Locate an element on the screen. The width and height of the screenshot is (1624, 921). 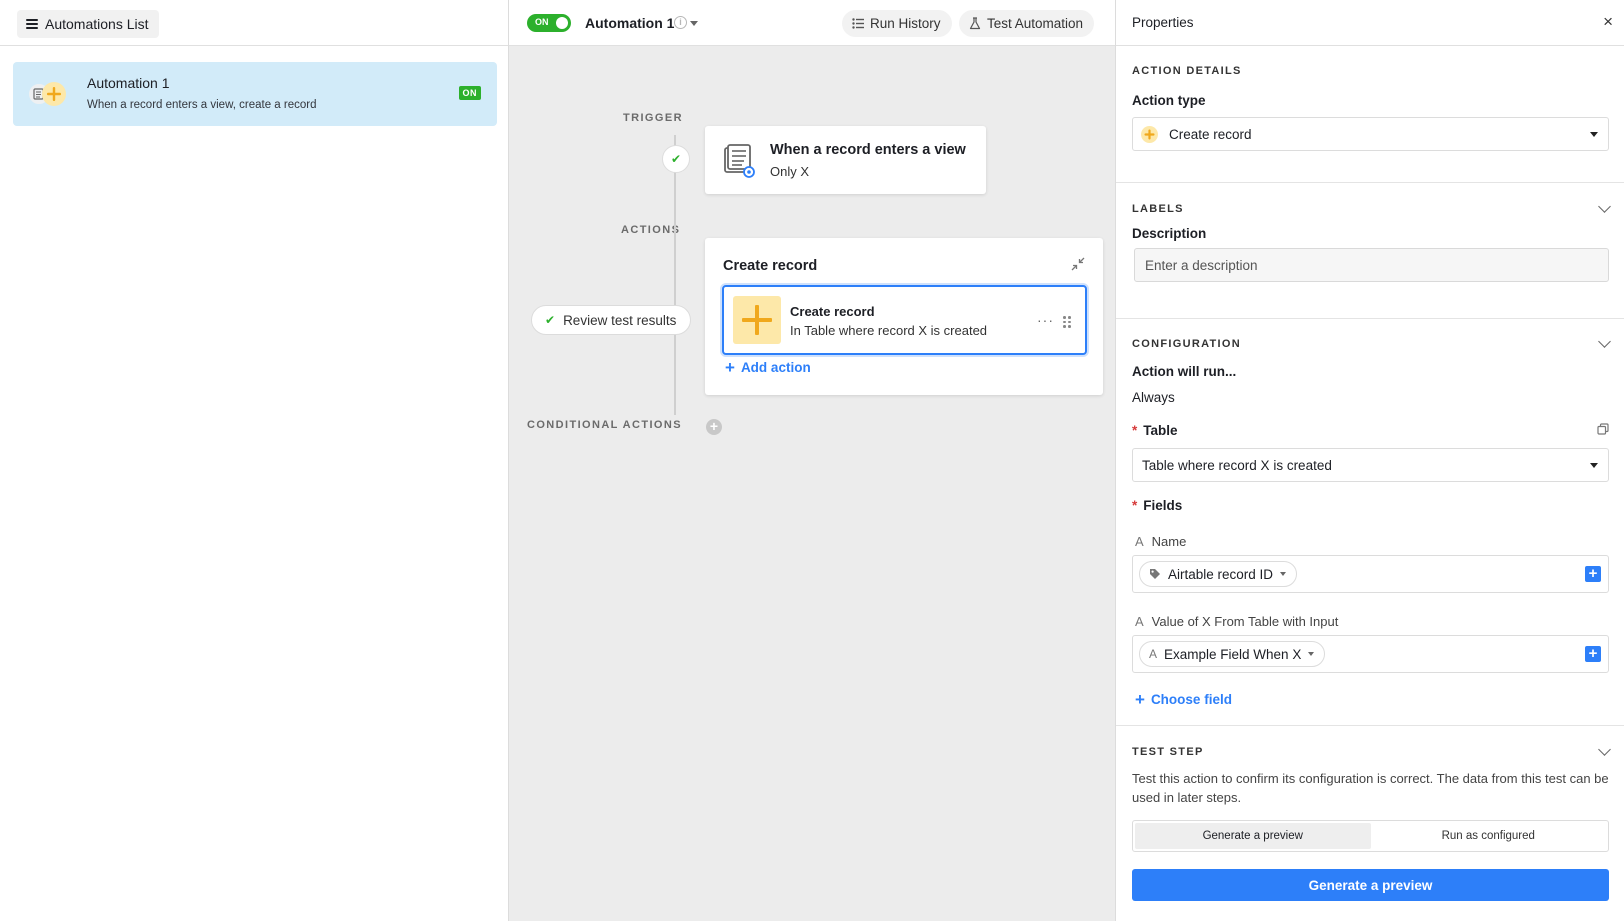
copy-icon is located at coordinates (1603, 429).